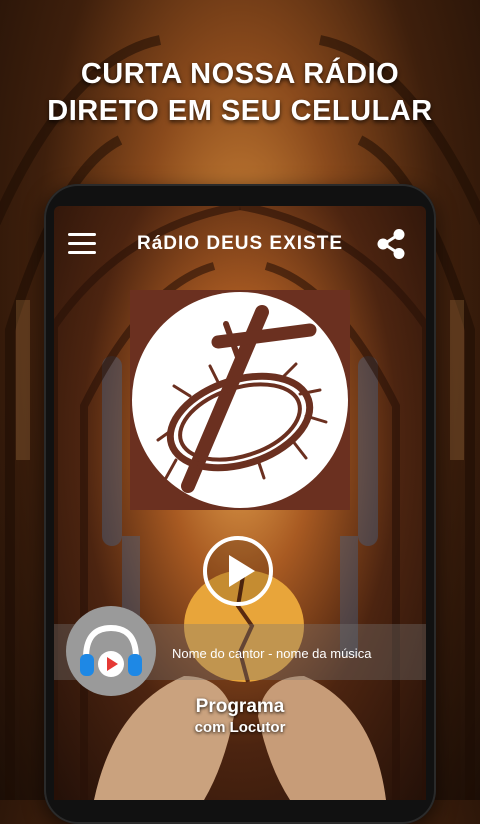 The width and height of the screenshot is (480, 824). What do you see at coordinates (242, 571) in the screenshot?
I see `play-icon` at bounding box center [242, 571].